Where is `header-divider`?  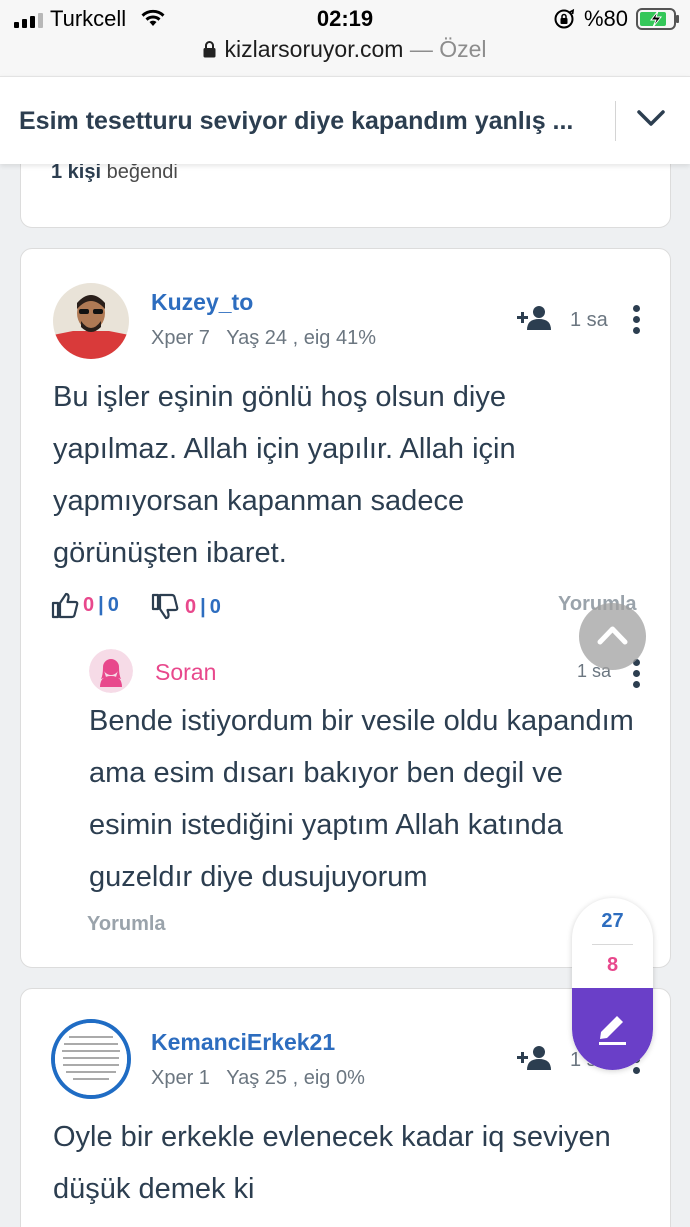 header-divider is located at coordinates (615, 121).